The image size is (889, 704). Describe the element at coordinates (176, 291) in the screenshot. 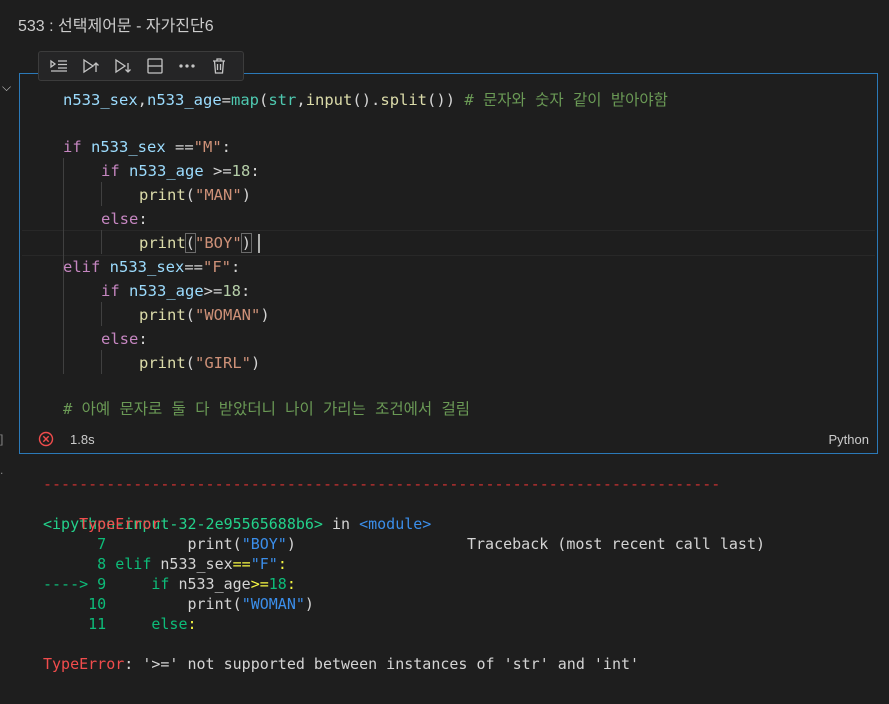

I see `code-line-9: if n533_age>=18:` at that location.